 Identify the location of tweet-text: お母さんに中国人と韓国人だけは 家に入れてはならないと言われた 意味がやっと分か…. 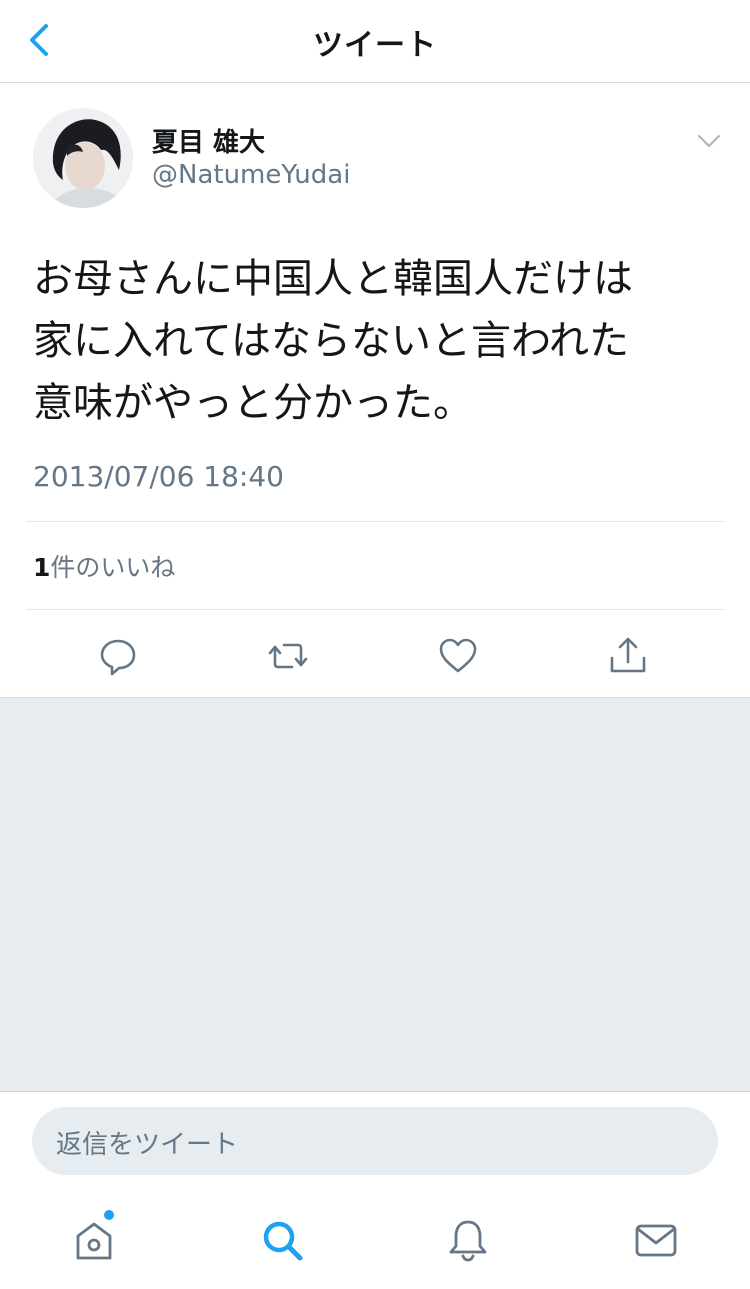
(378, 341).